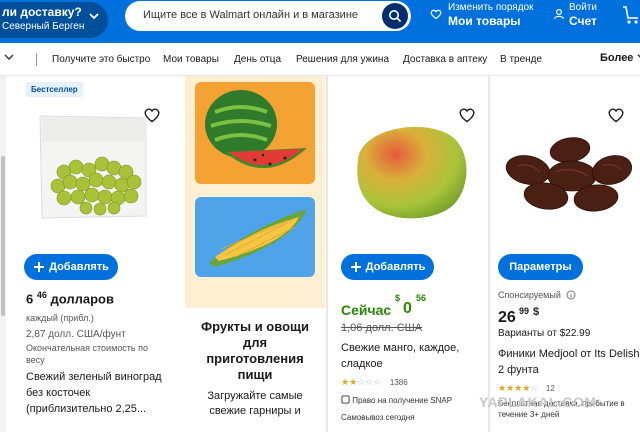 The height and width of the screenshot is (432, 640). I want to click on dates-image, so click(567, 173).